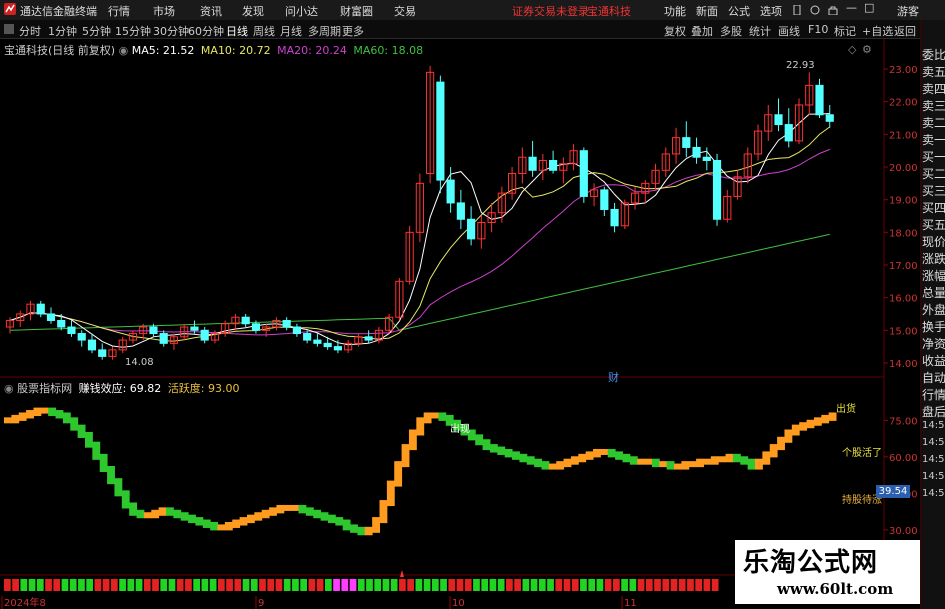  I want to click on chart-gear-icon: ⚙, so click(867, 49).